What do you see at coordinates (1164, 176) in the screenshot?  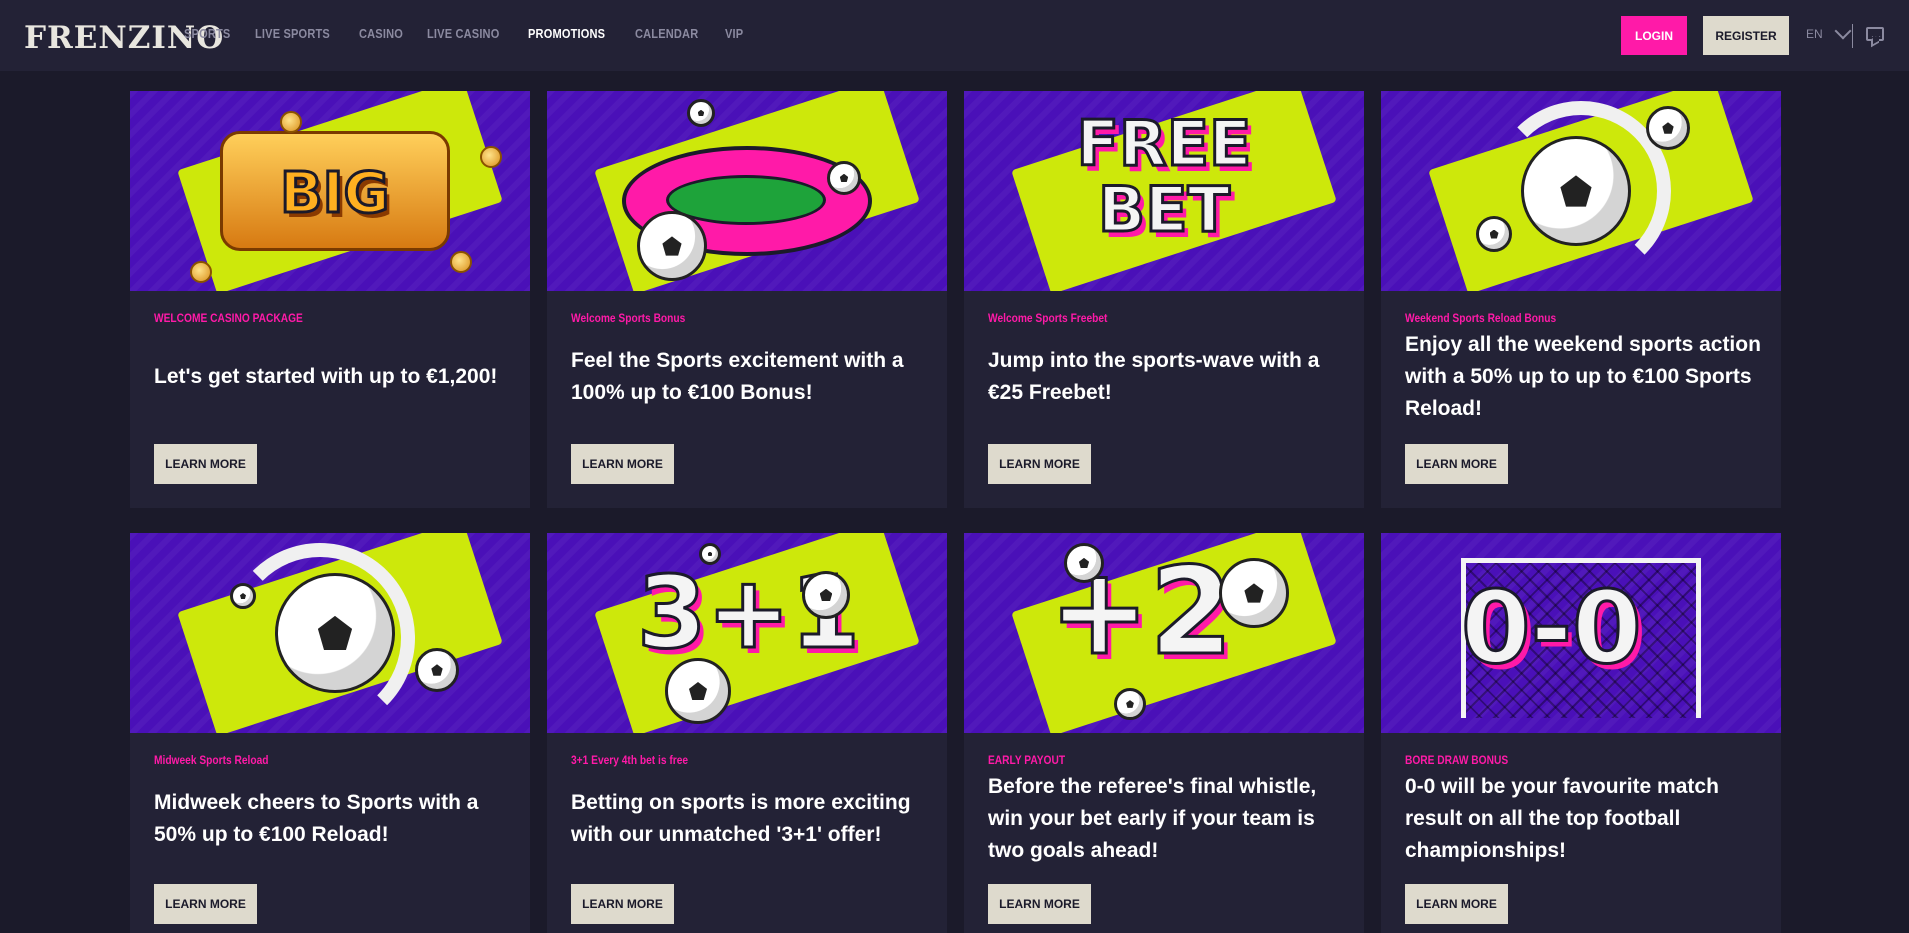 I see `promo-image-text: FREE BET` at bounding box center [1164, 176].